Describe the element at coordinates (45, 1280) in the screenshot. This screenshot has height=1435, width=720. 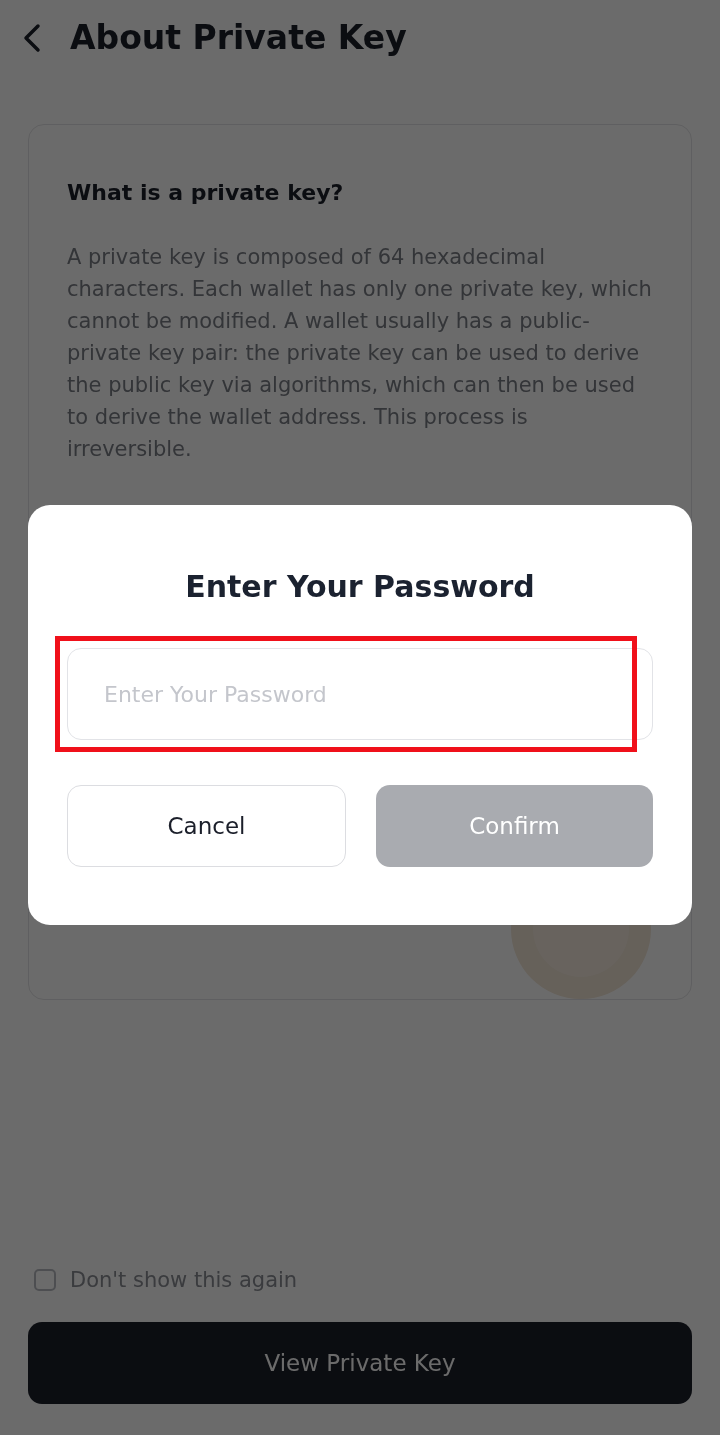
I see `checkbox` at that location.